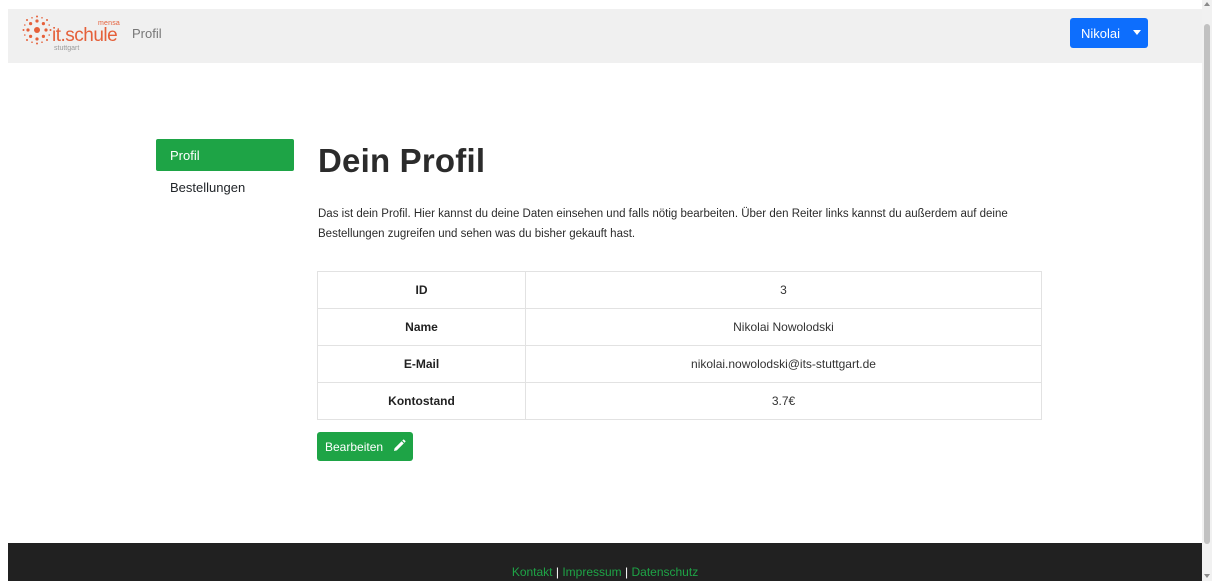 The image size is (1212, 581). I want to click on table-row: Name Nikolai Nowolodski, so click(679, 327).